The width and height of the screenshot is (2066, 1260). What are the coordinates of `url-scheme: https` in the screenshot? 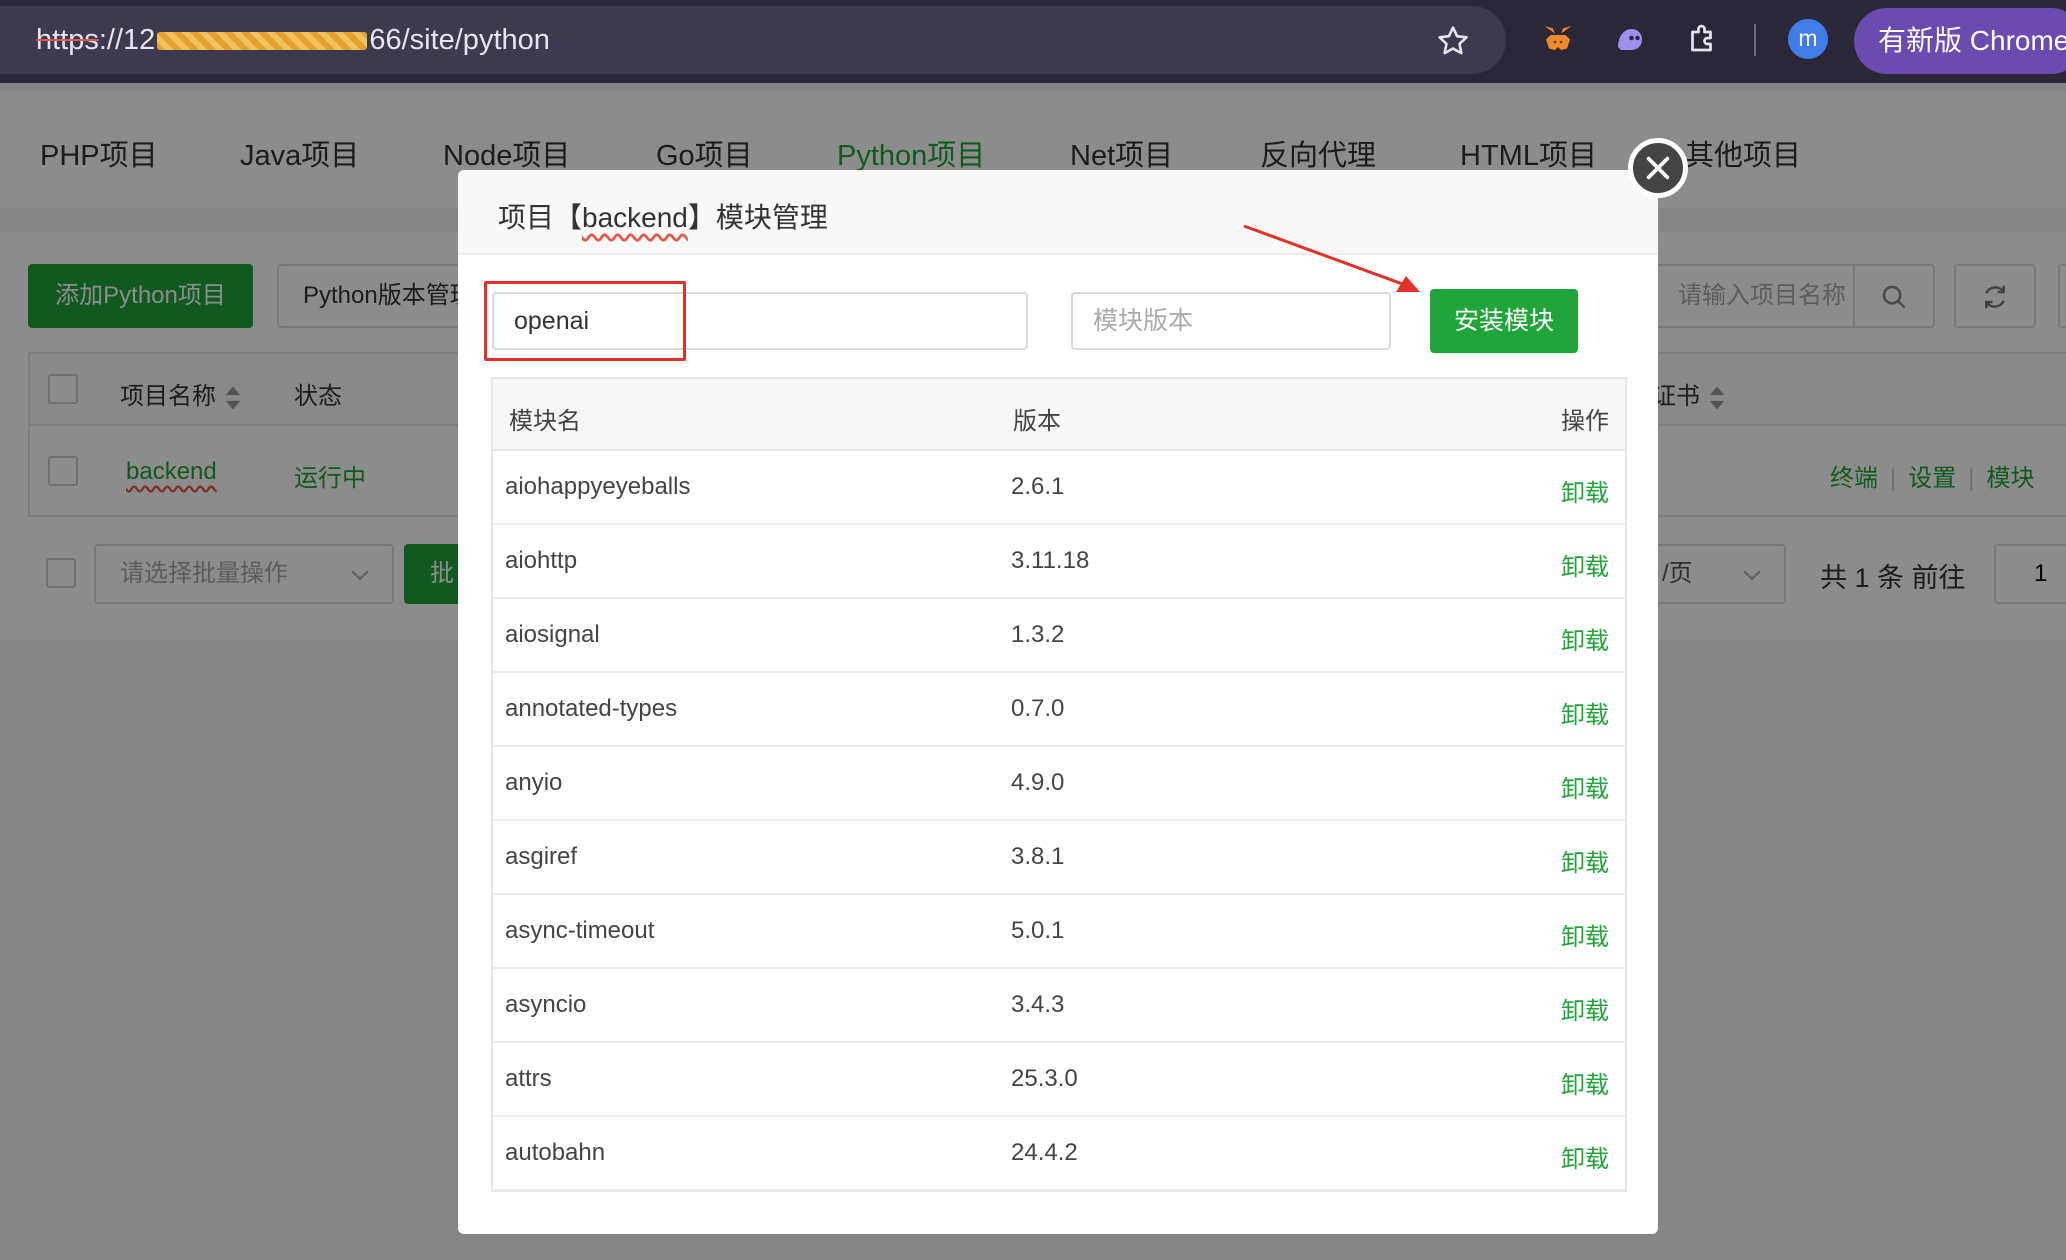 It's located at (67, 40).